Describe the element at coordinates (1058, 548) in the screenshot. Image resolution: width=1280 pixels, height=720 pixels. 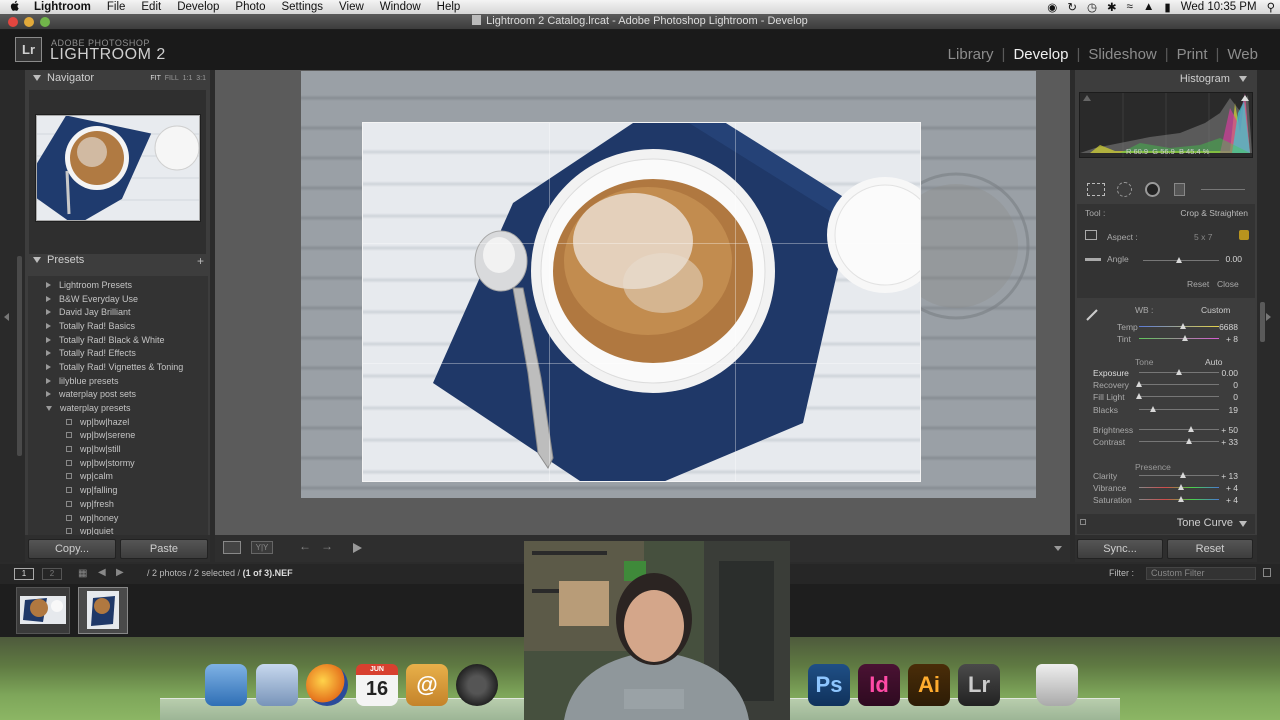
I see `toolbar-menu-icon` at that location.